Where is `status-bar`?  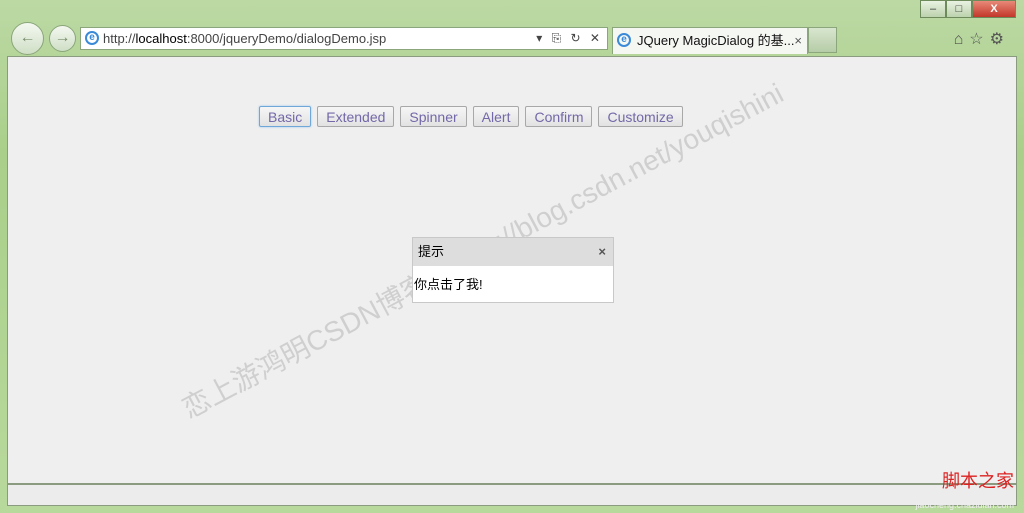 status-bar is located at coordinates (512, 495).